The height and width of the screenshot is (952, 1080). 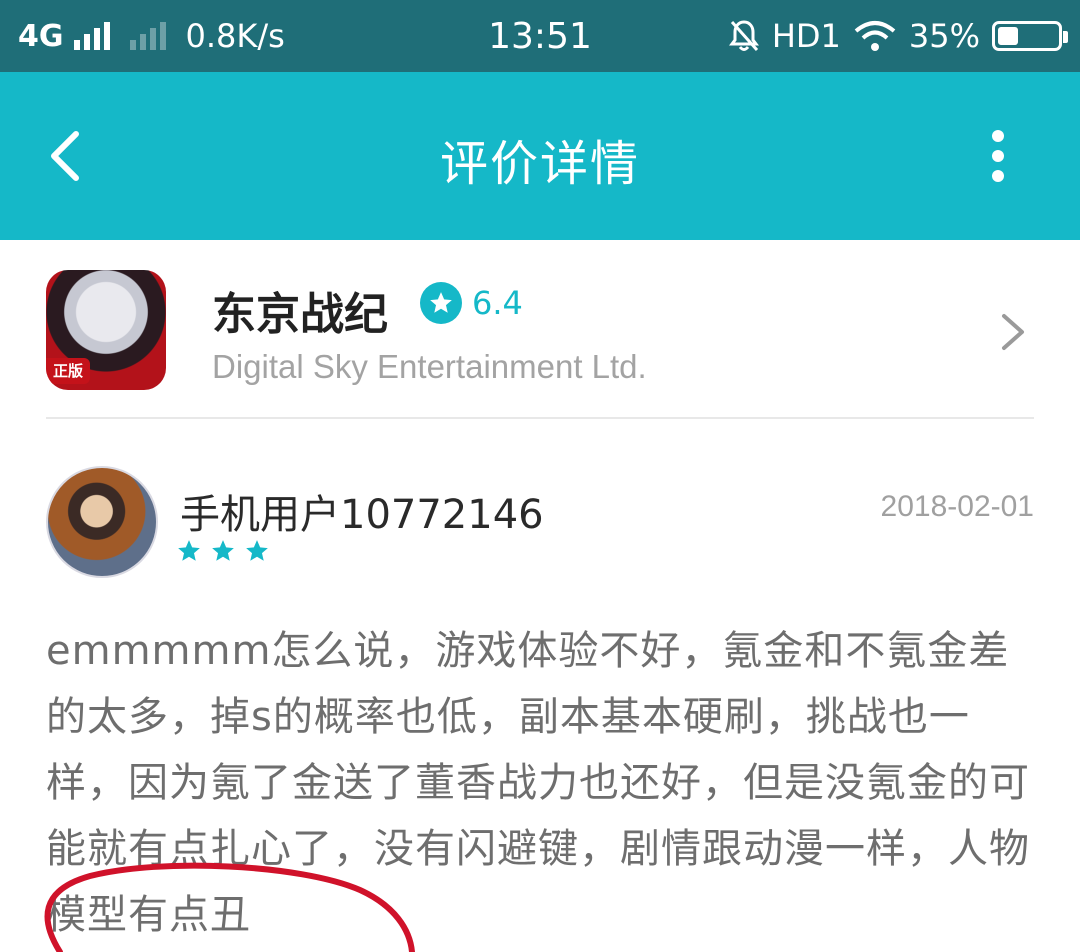 What do you see at coordinates (1030, 36) in the screenshot?
I see `battery-icon` at bounding box center [1030, 36].